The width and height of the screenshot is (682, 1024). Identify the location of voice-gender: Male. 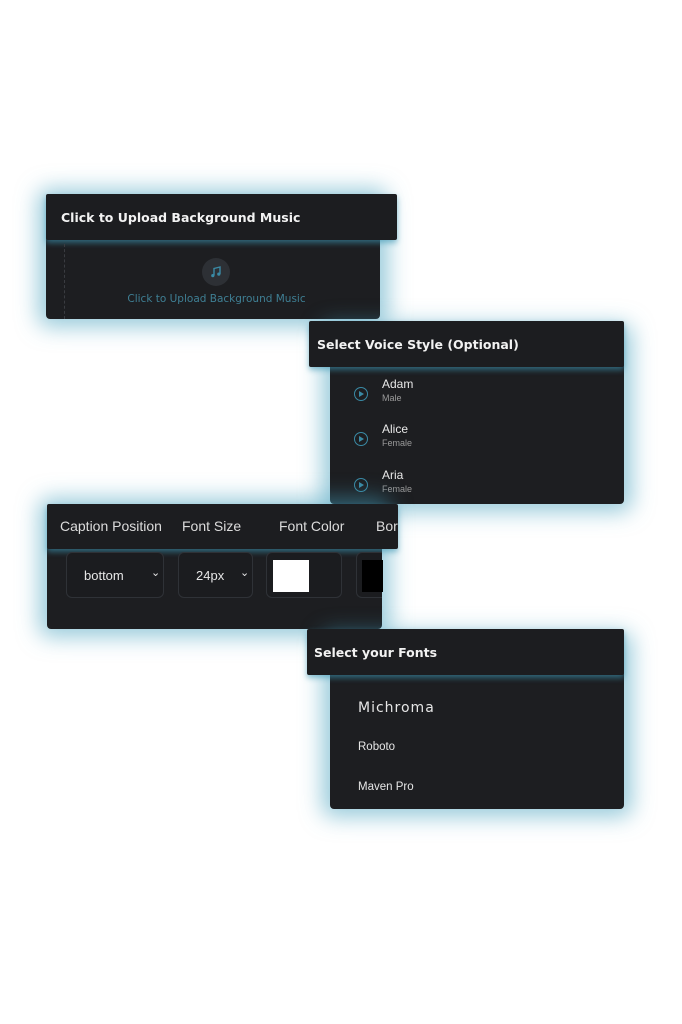
(392, 398).